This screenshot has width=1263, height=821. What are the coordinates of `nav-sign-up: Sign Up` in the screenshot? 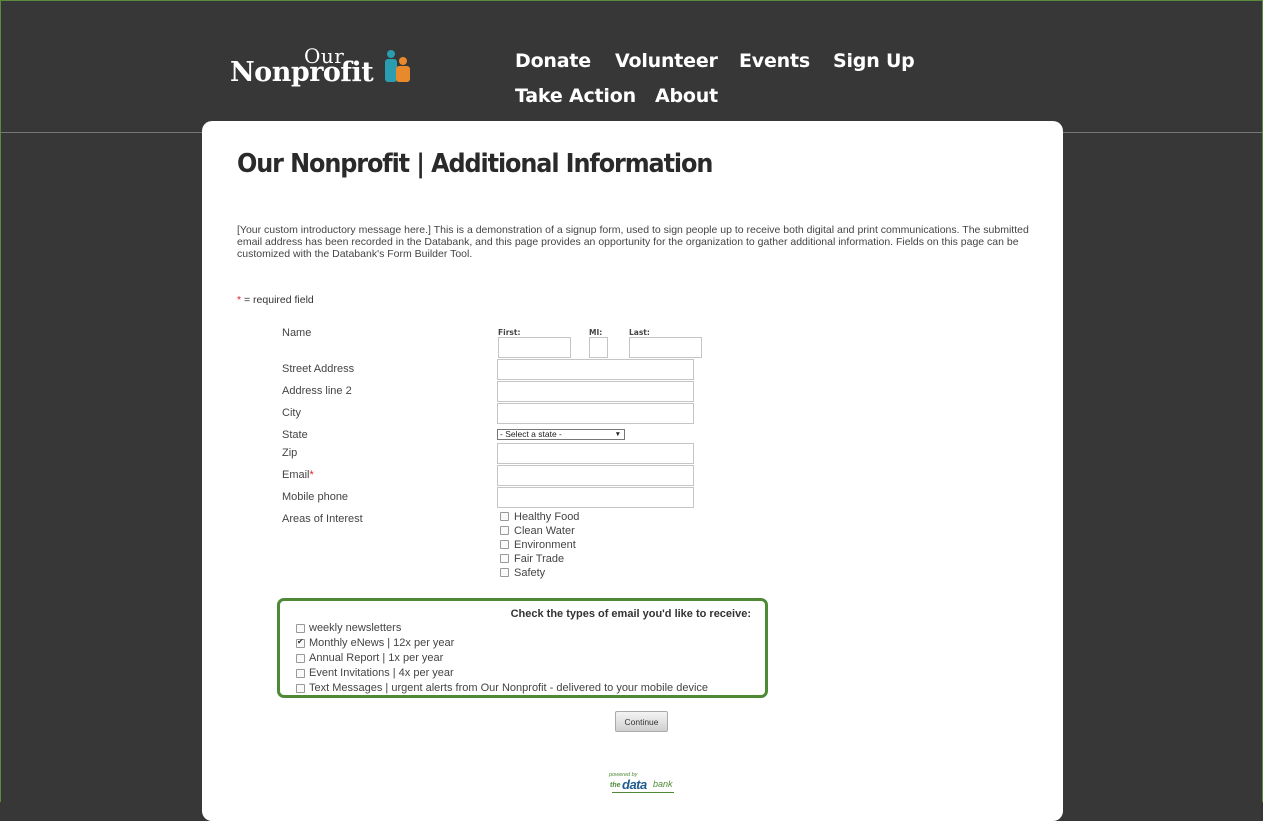 It's located at (874, 61).